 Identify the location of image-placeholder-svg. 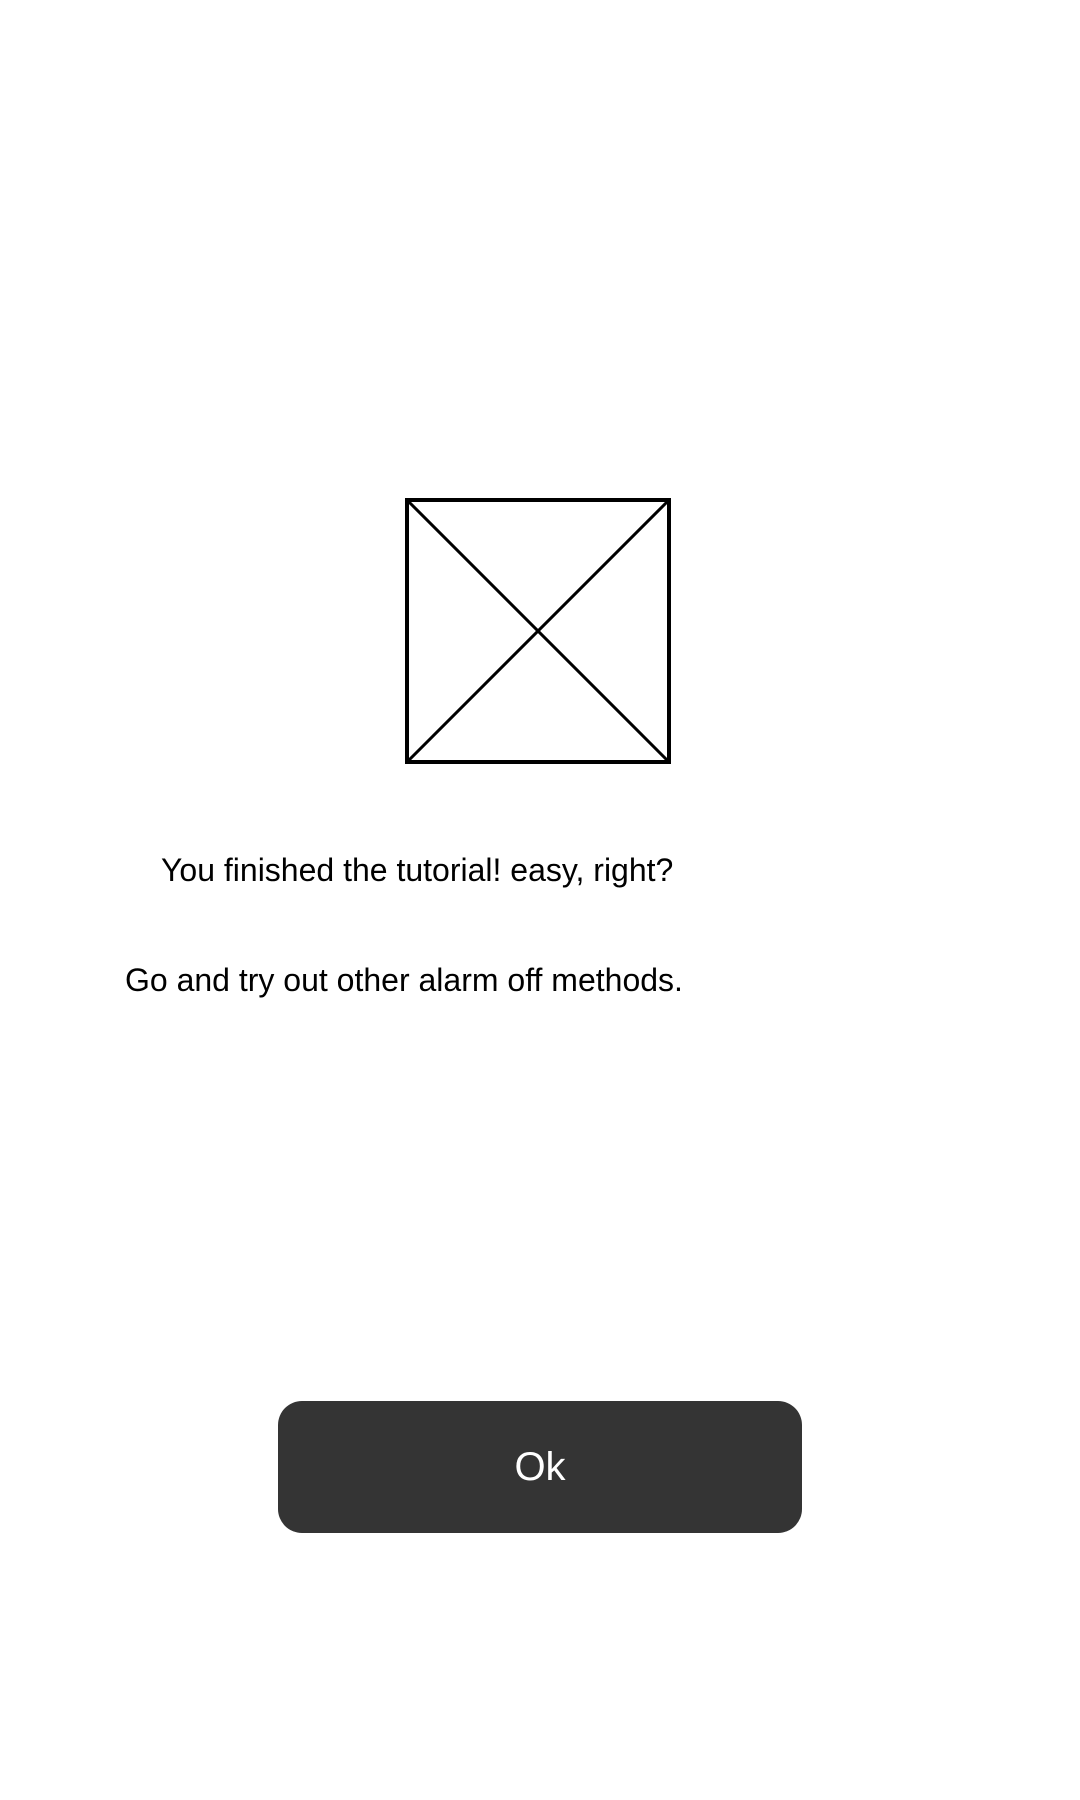
(538, 631).